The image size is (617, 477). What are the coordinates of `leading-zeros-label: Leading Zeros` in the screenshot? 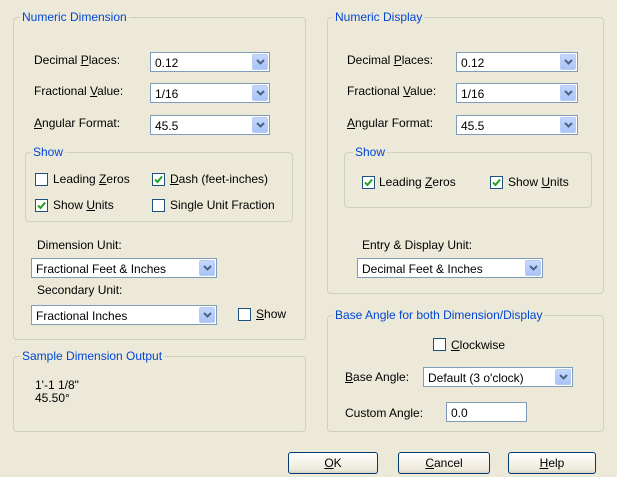 It's located at (91, 179).